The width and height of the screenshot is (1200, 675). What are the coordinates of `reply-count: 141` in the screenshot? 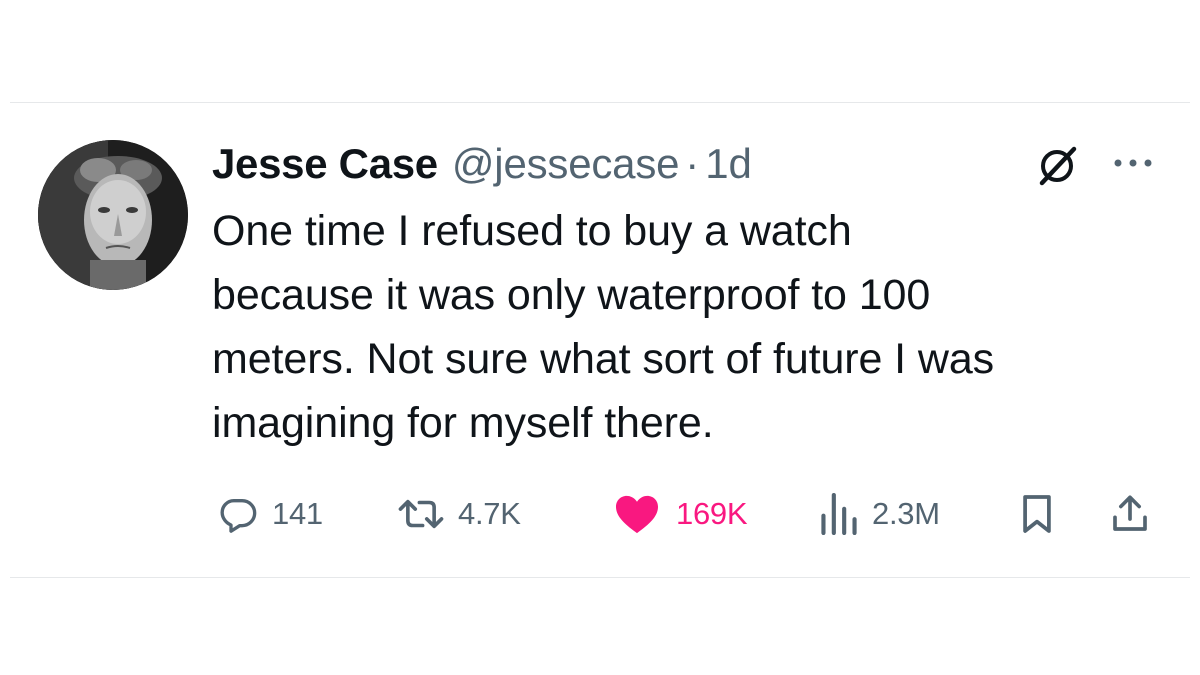 It's located at (297, 513).